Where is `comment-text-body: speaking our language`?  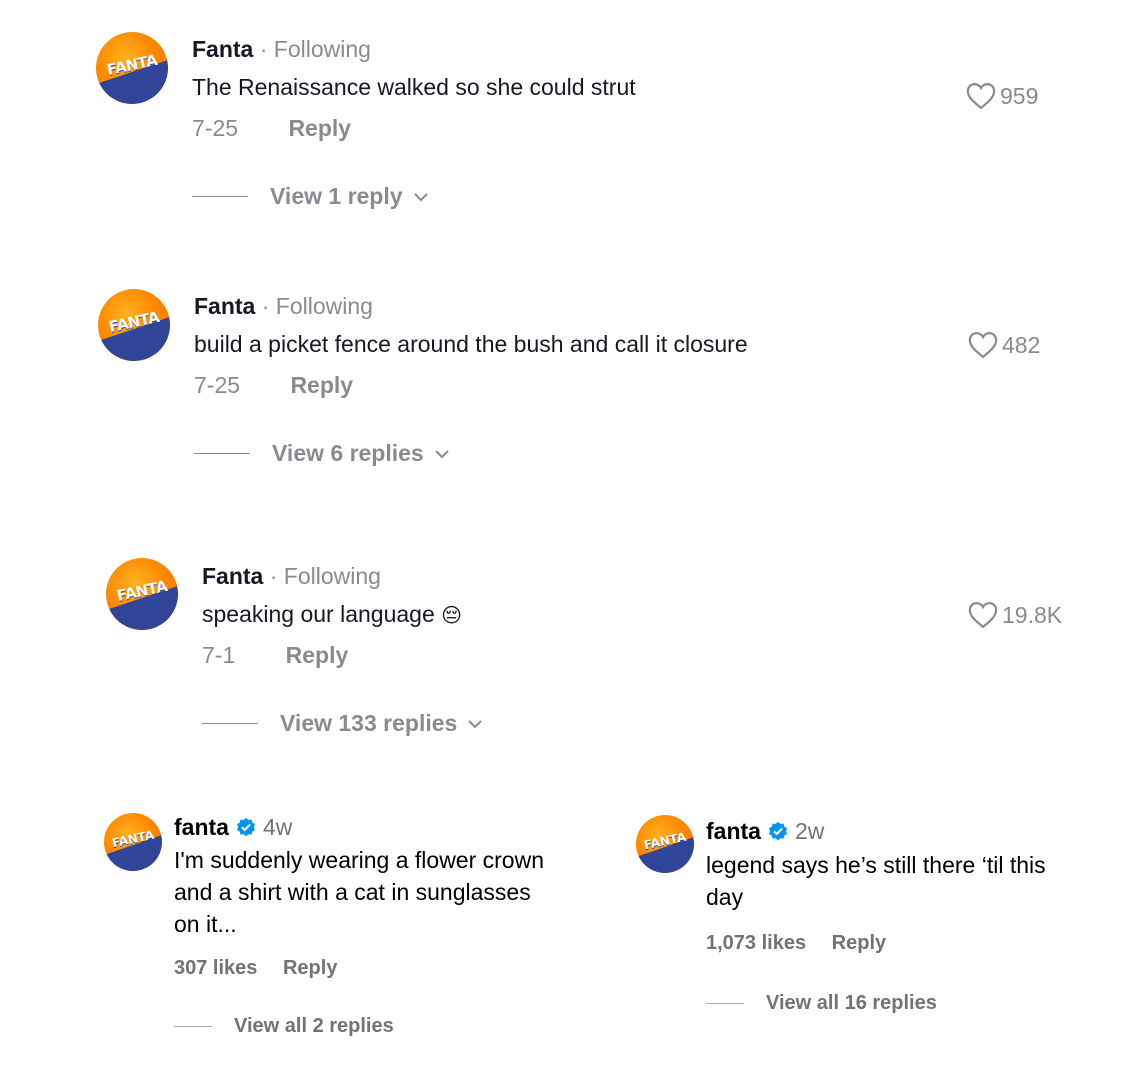
comment-text-body: speaking our language is located at coordinates (318, 614).